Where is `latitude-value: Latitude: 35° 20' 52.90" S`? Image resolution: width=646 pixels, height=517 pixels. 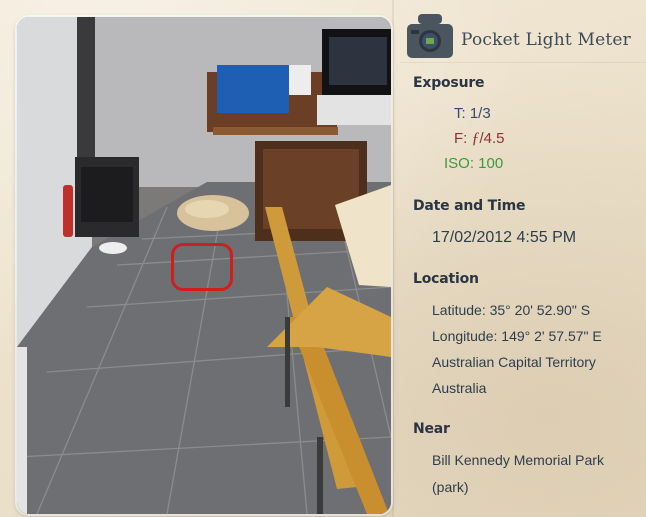
latitude-value: Latitude: 35° 20' 52.90" S is located at coordinates (511, 310).